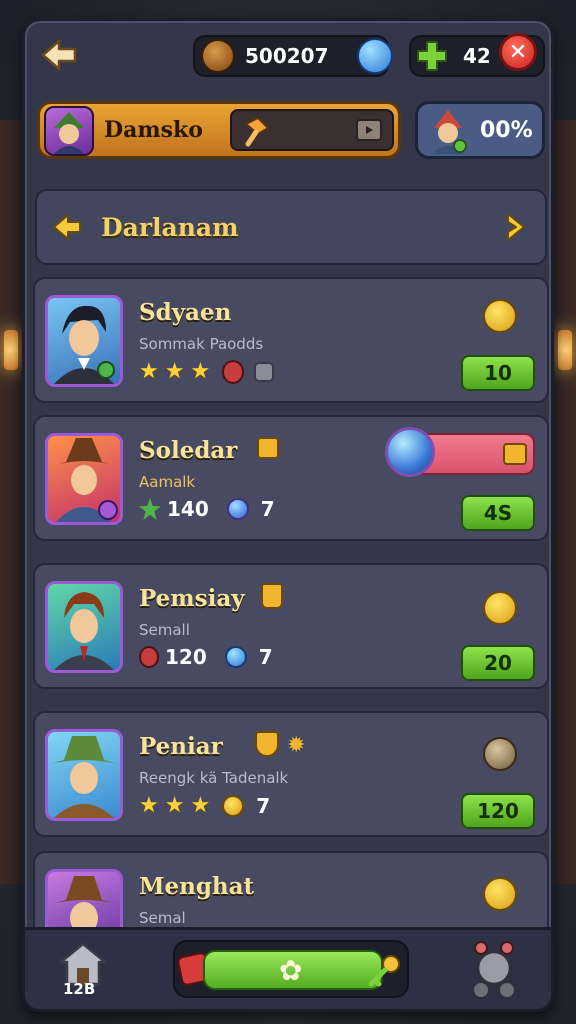 This screenshot has height=1024, width=576. I want to click on cog-icon, so click(500, 754).